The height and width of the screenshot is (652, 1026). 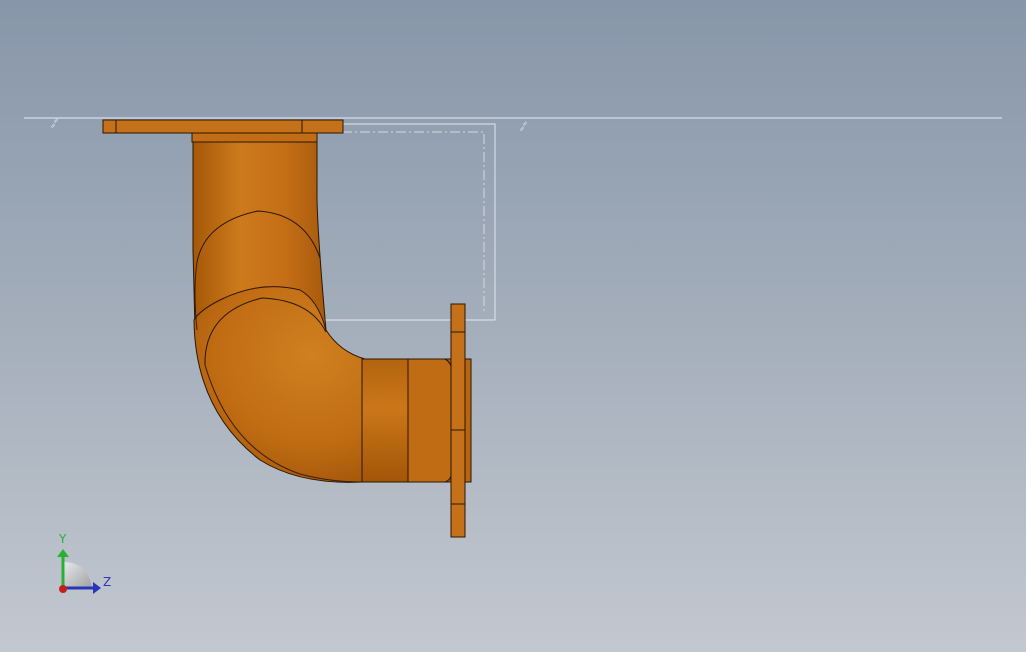 What do you see at coordinates (468, 420) in the screenshot?
I see `side-flange-face` at bounding box center [468, 420].